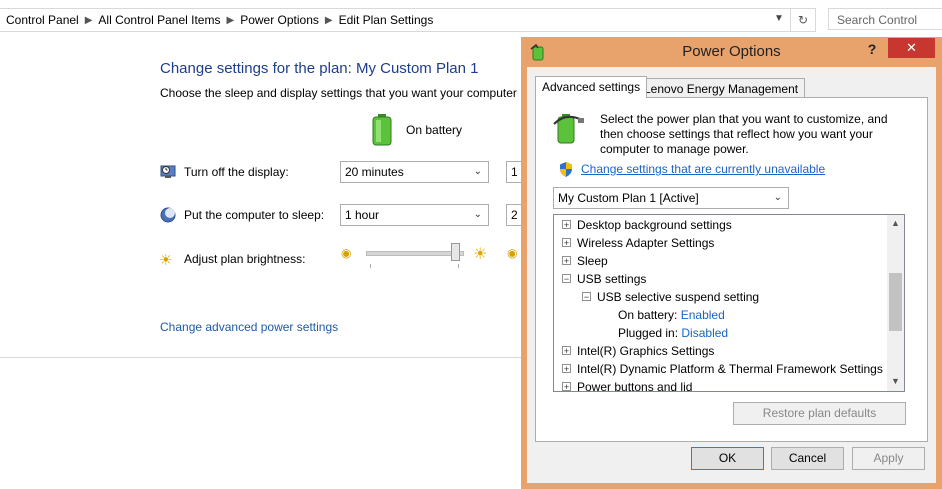 The image size is (942, 489). I want to click on close-button: ✕, so click(911, 48).